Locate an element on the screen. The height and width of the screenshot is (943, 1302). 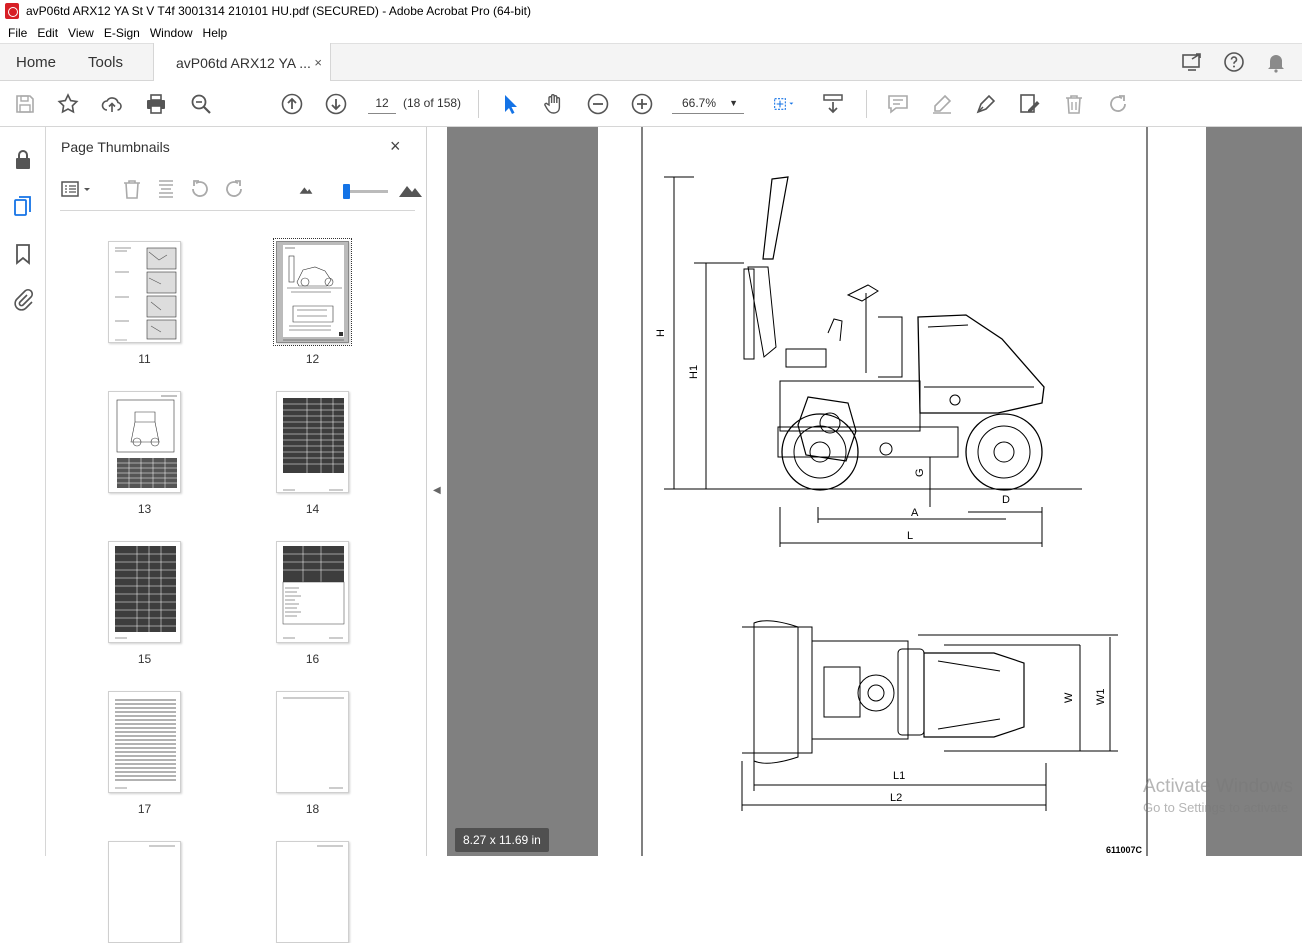
options-menu-icon is located at coordinates (78, 190).